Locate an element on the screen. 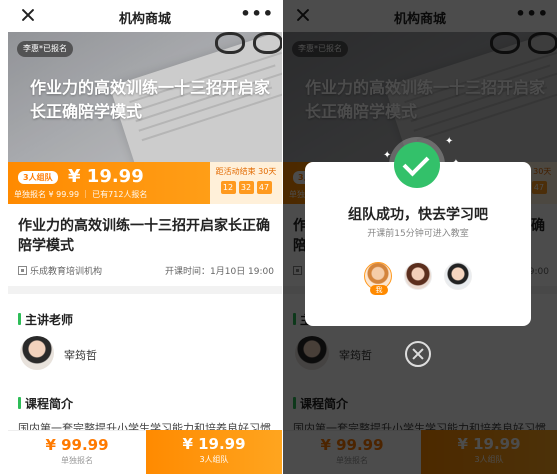  modal-title: 组队成功，快去学习吧 is located at coordinates (418, 215).